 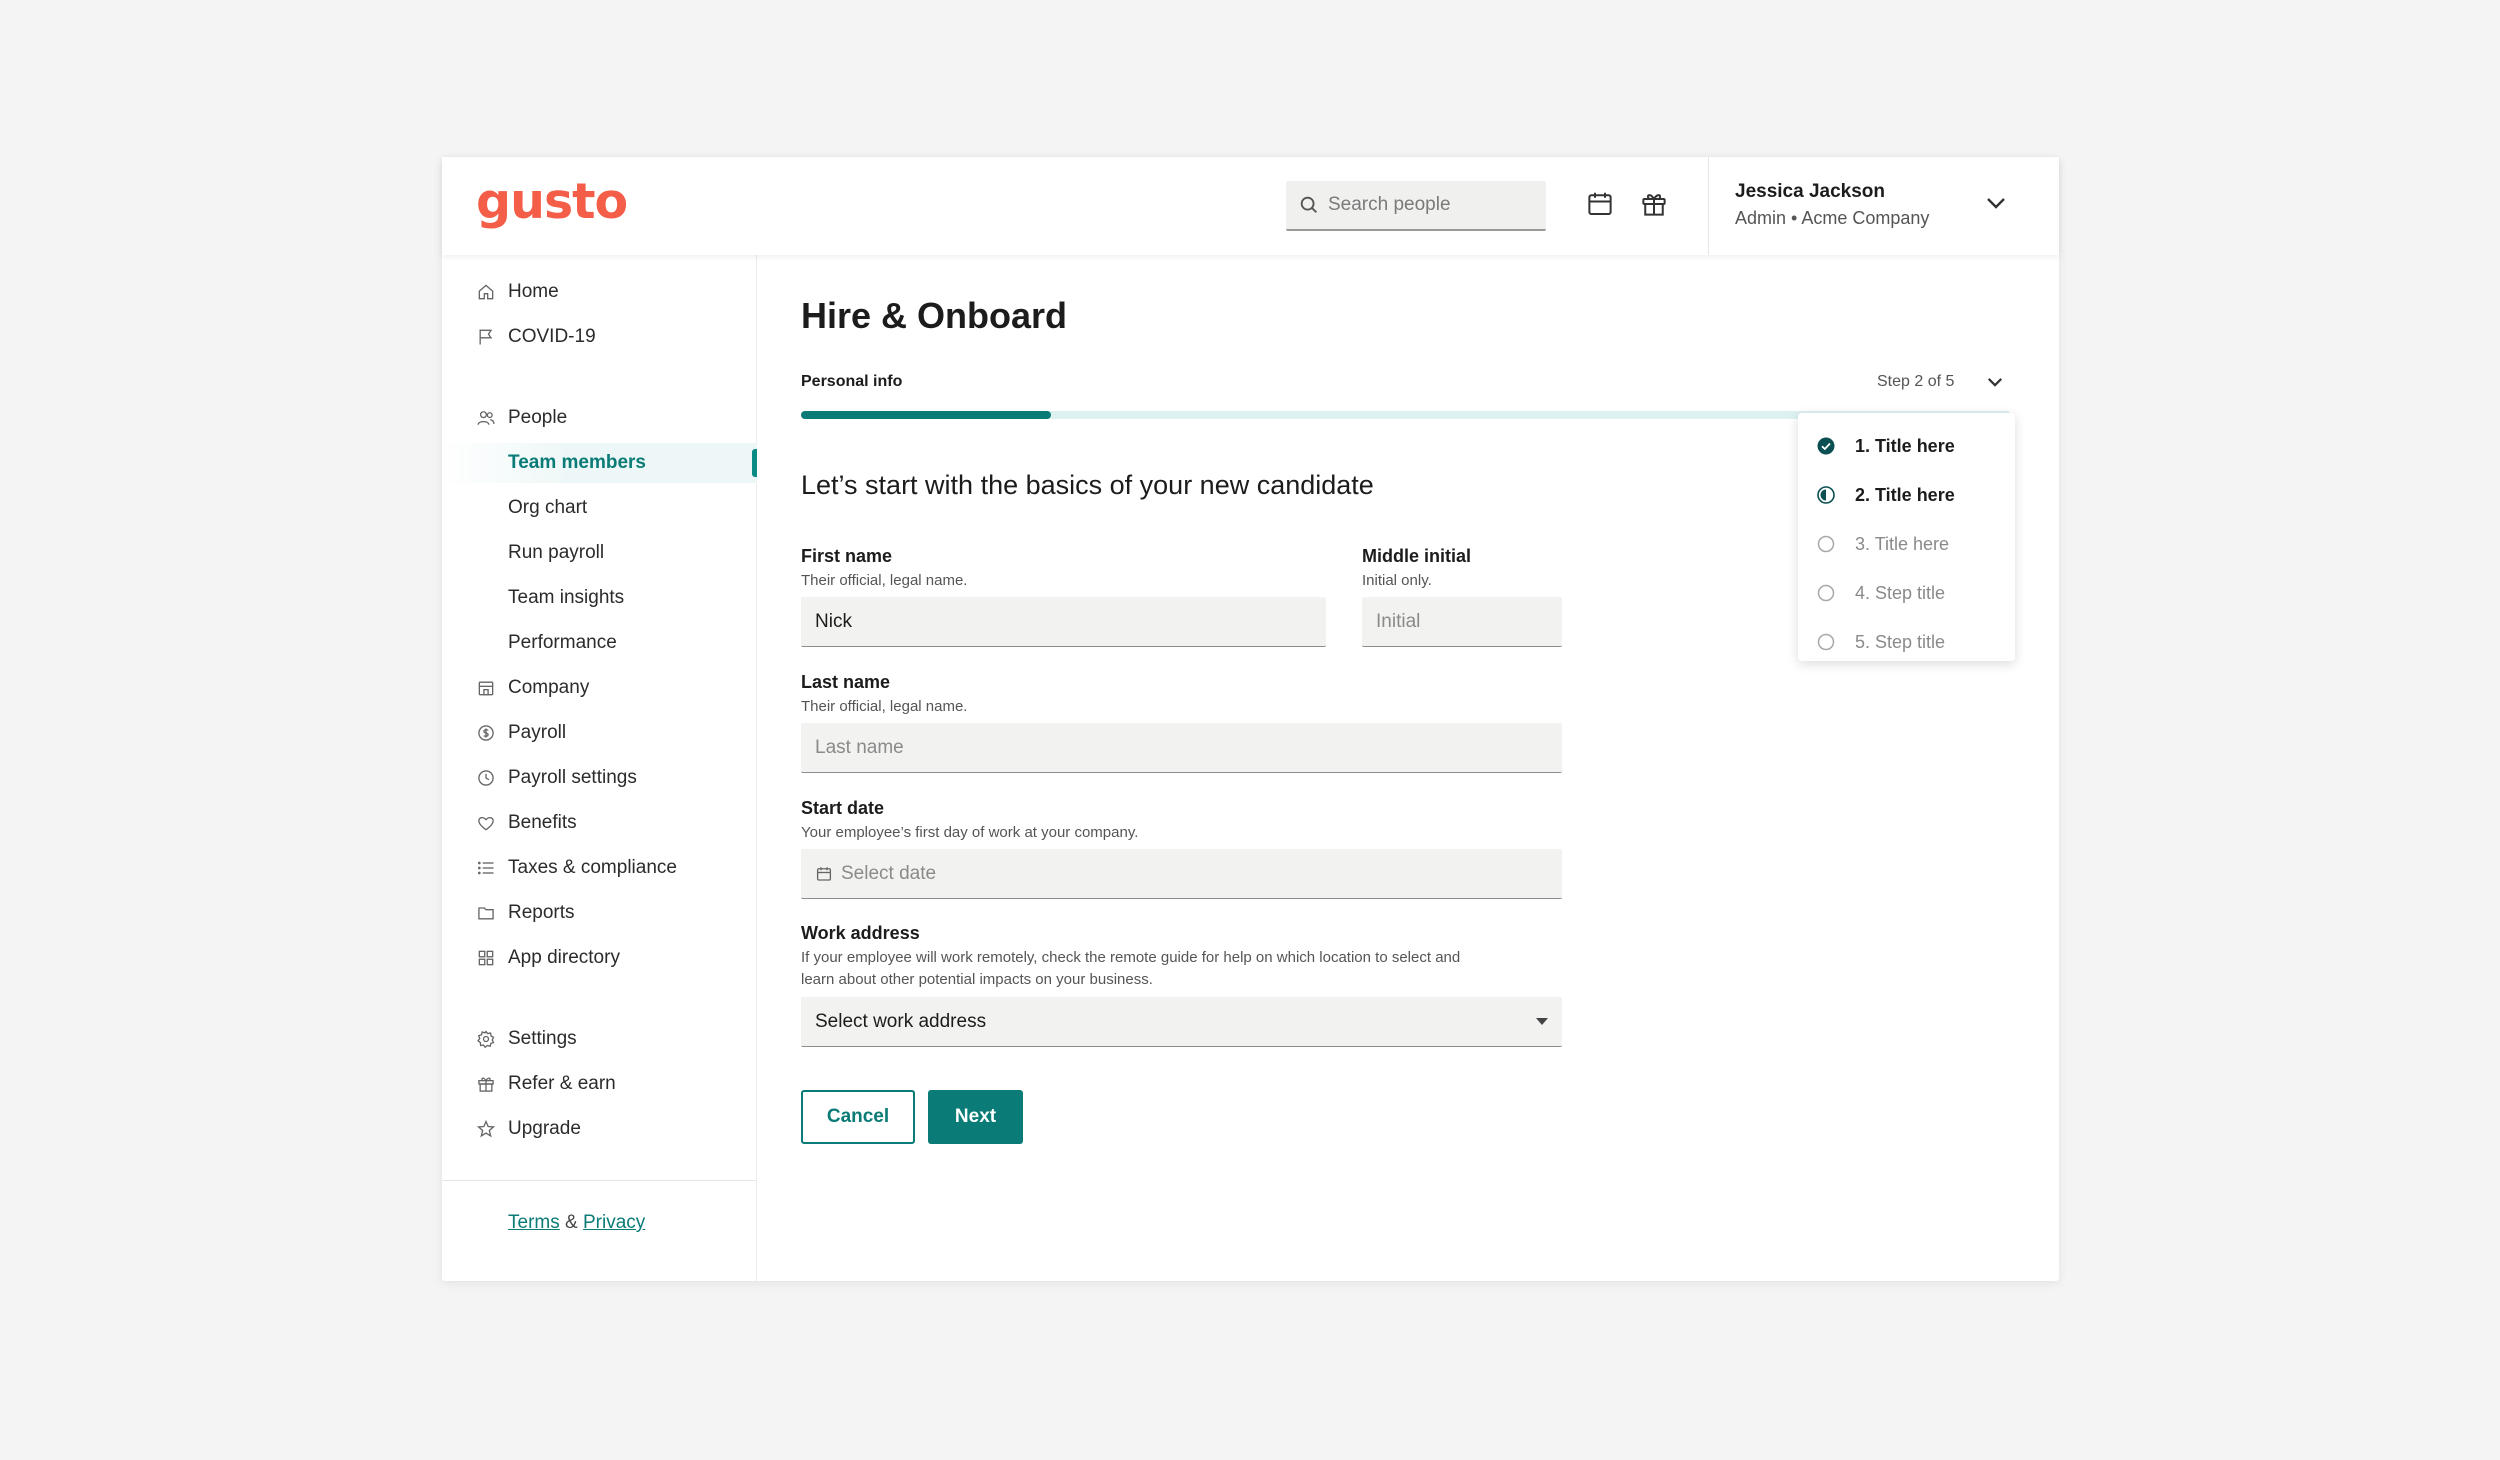 What do you see at coordinates (889, 873) in the screenshot?
I see `start-date-placeholder: Select date` at bounding box center [889, 873].